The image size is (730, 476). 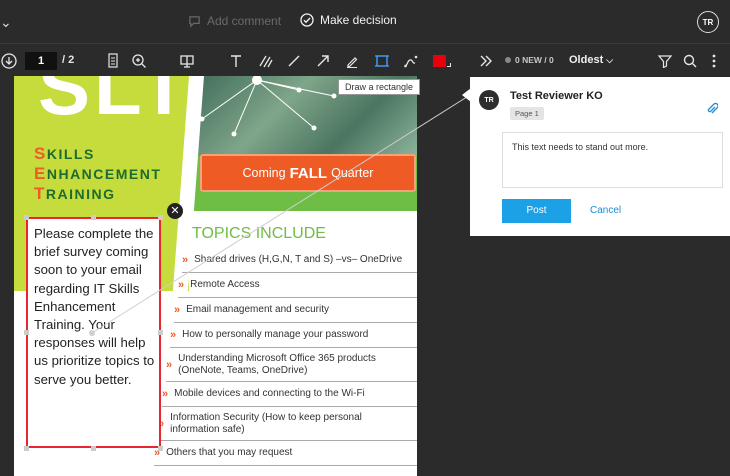 What do you see at coordinates (508, 60) in the screenshot?
I see `dot-icon` at bounding box center [508, 60].